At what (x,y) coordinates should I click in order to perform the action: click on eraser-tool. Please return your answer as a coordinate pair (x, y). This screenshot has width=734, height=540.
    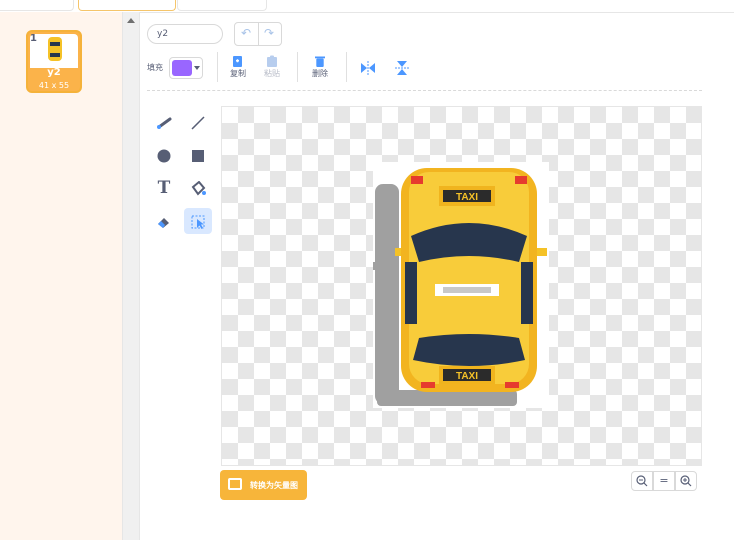
    Looking at the image, I should click on (164, 221).